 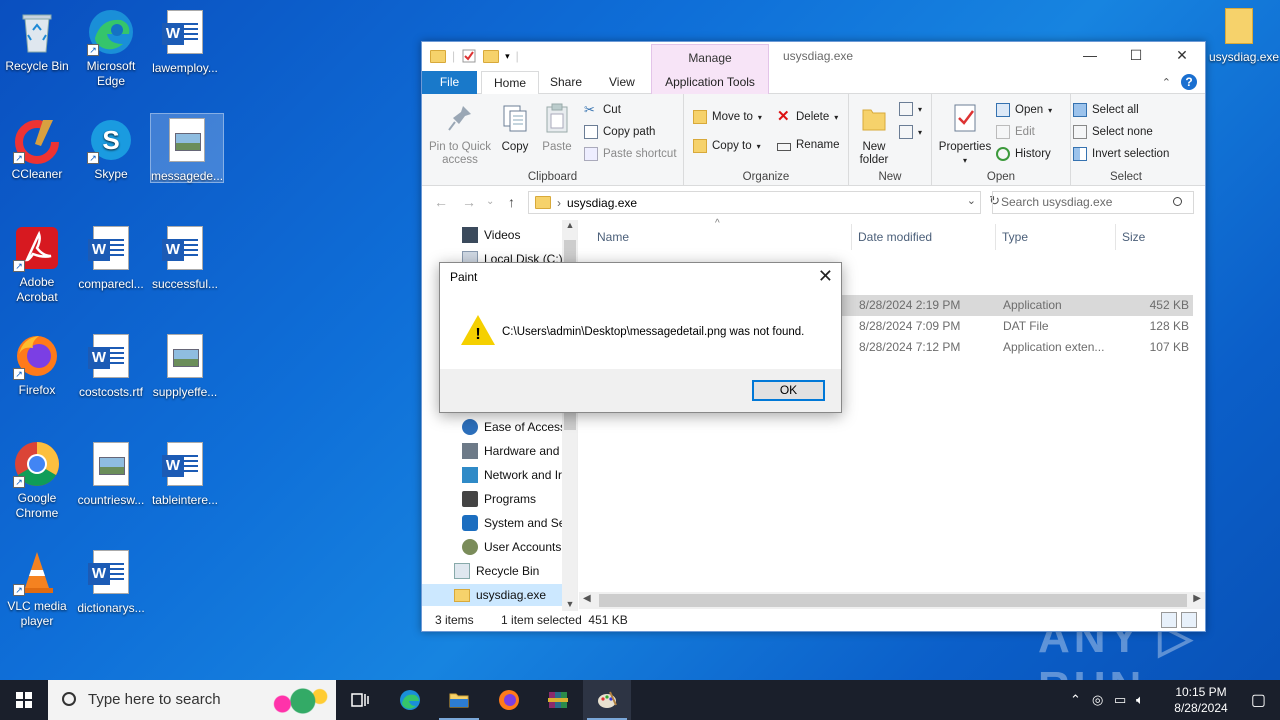 I want to click on desktop-icon-acrobat: ↗ Adobe Acrobat, so click(x=37, y=264).